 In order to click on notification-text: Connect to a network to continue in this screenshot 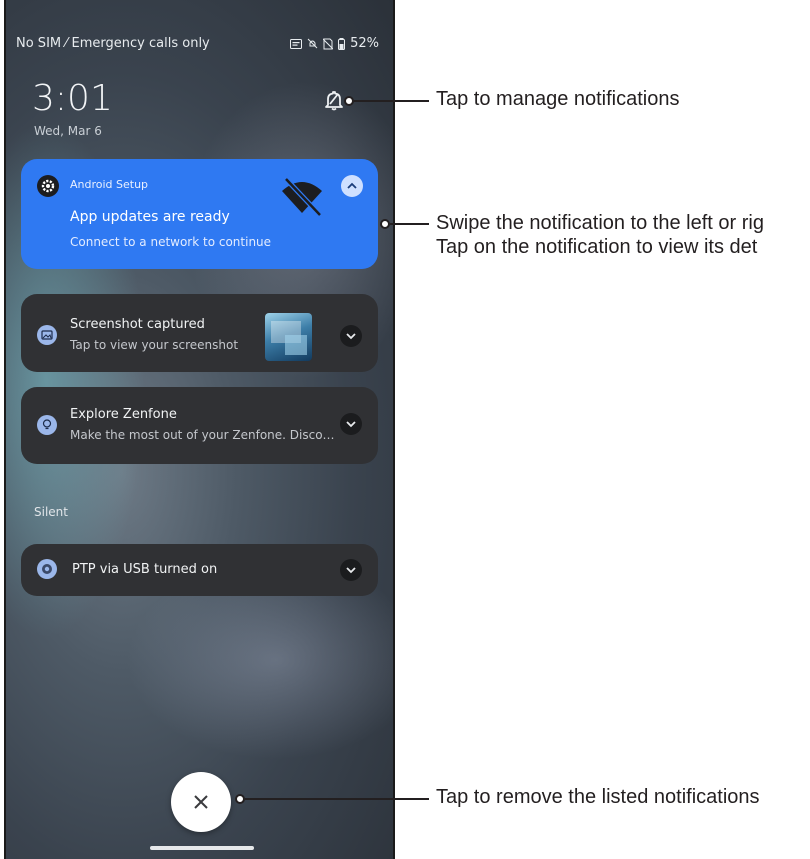, I will do `click(171, 242)`.